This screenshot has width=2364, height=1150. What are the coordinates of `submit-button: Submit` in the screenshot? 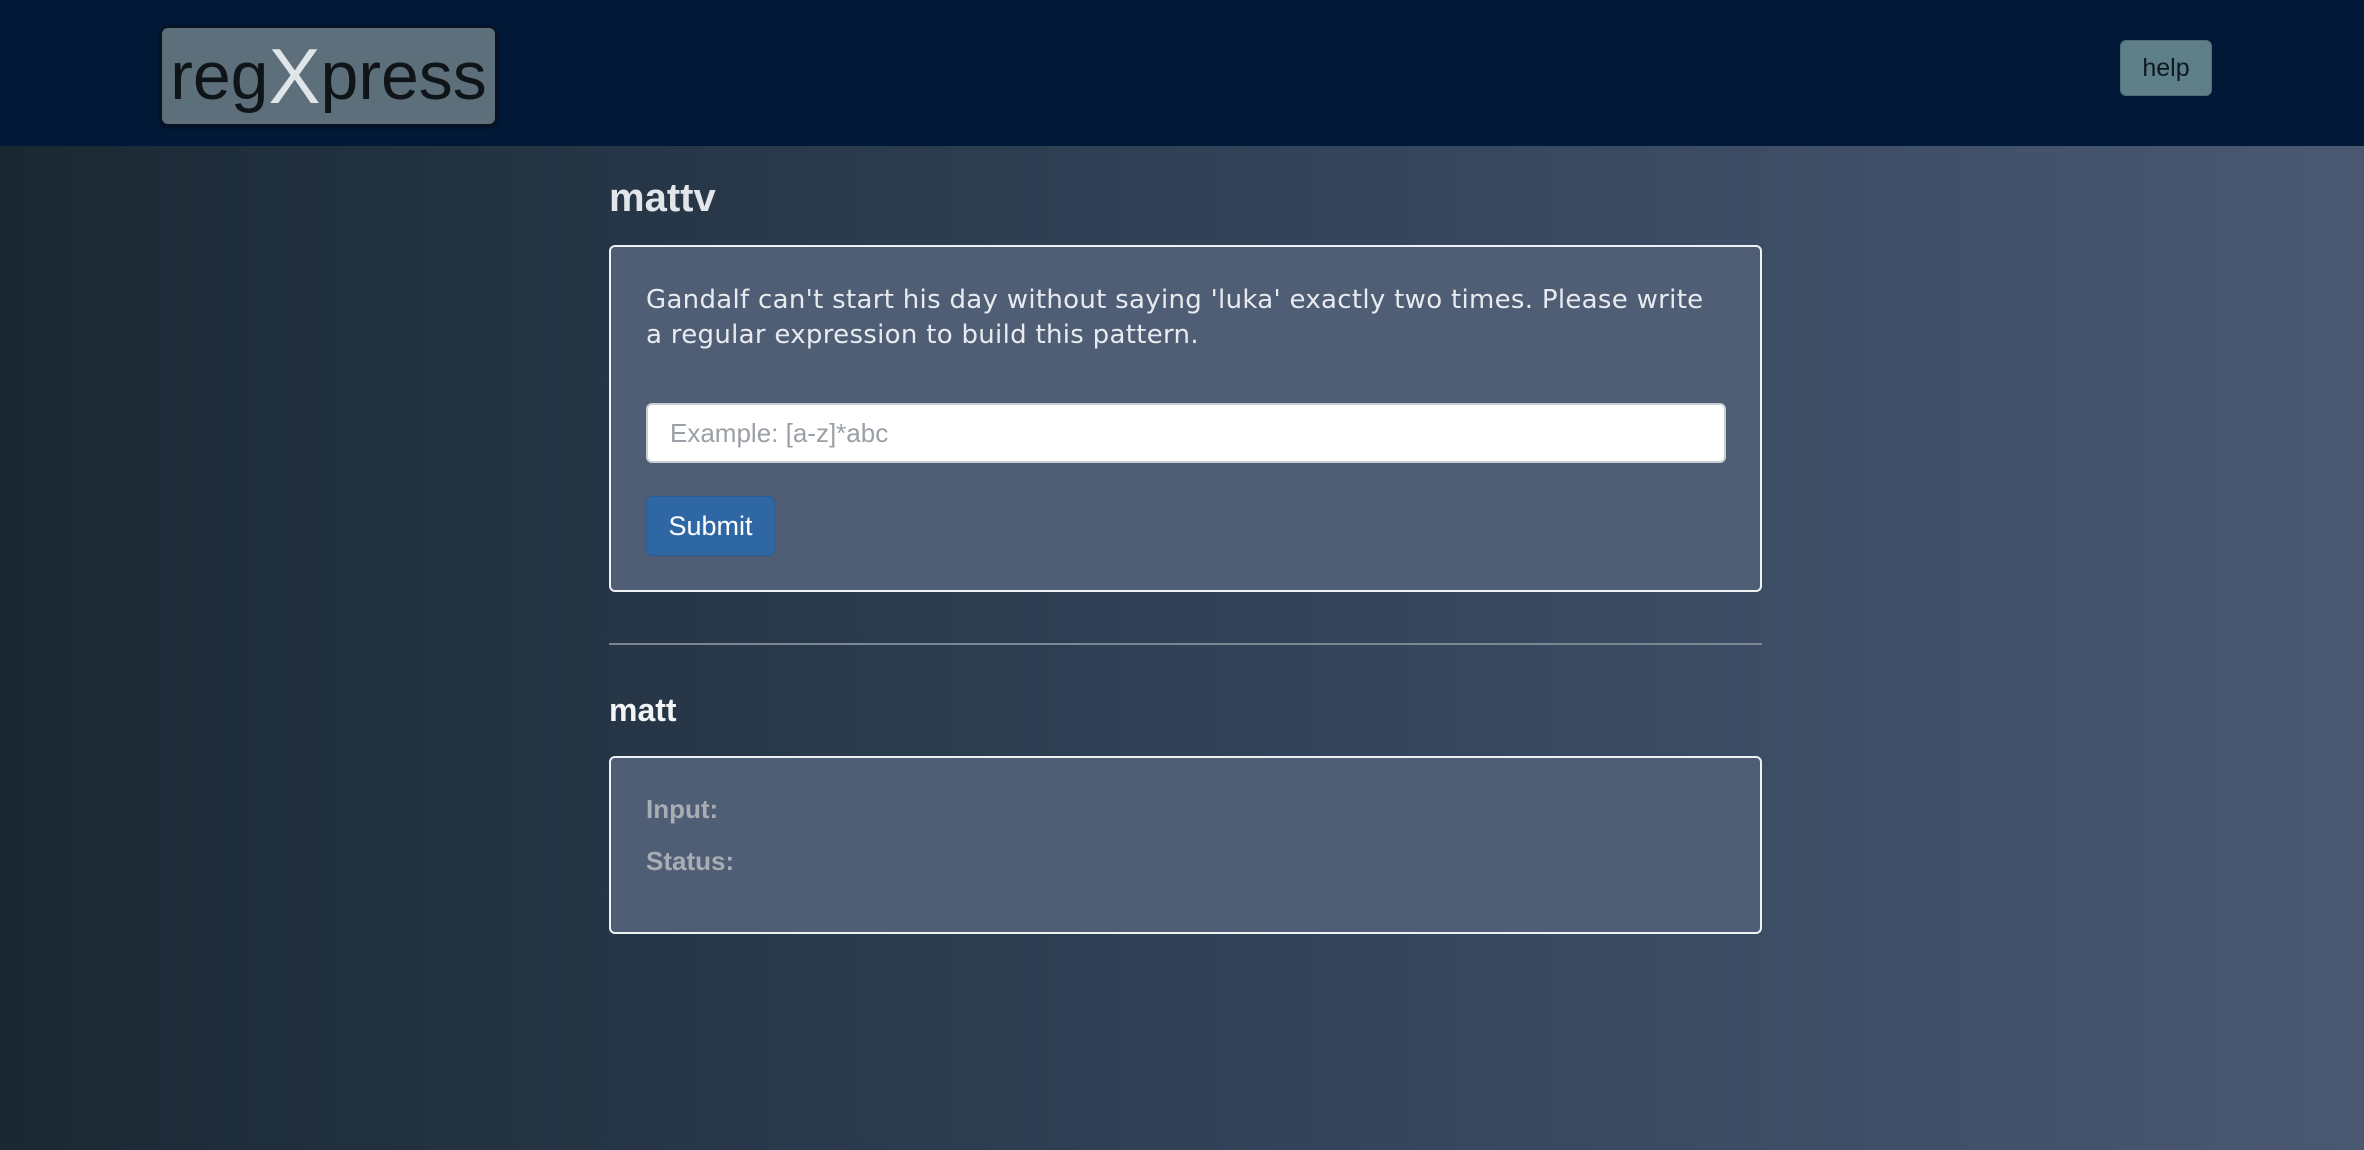 It's located at (710, 526).